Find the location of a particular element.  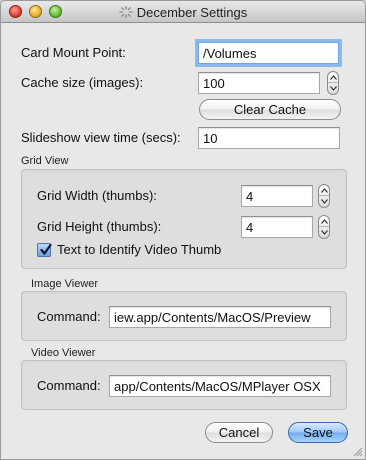

cache-size-field: 100 is located at coordinates (259, 83).